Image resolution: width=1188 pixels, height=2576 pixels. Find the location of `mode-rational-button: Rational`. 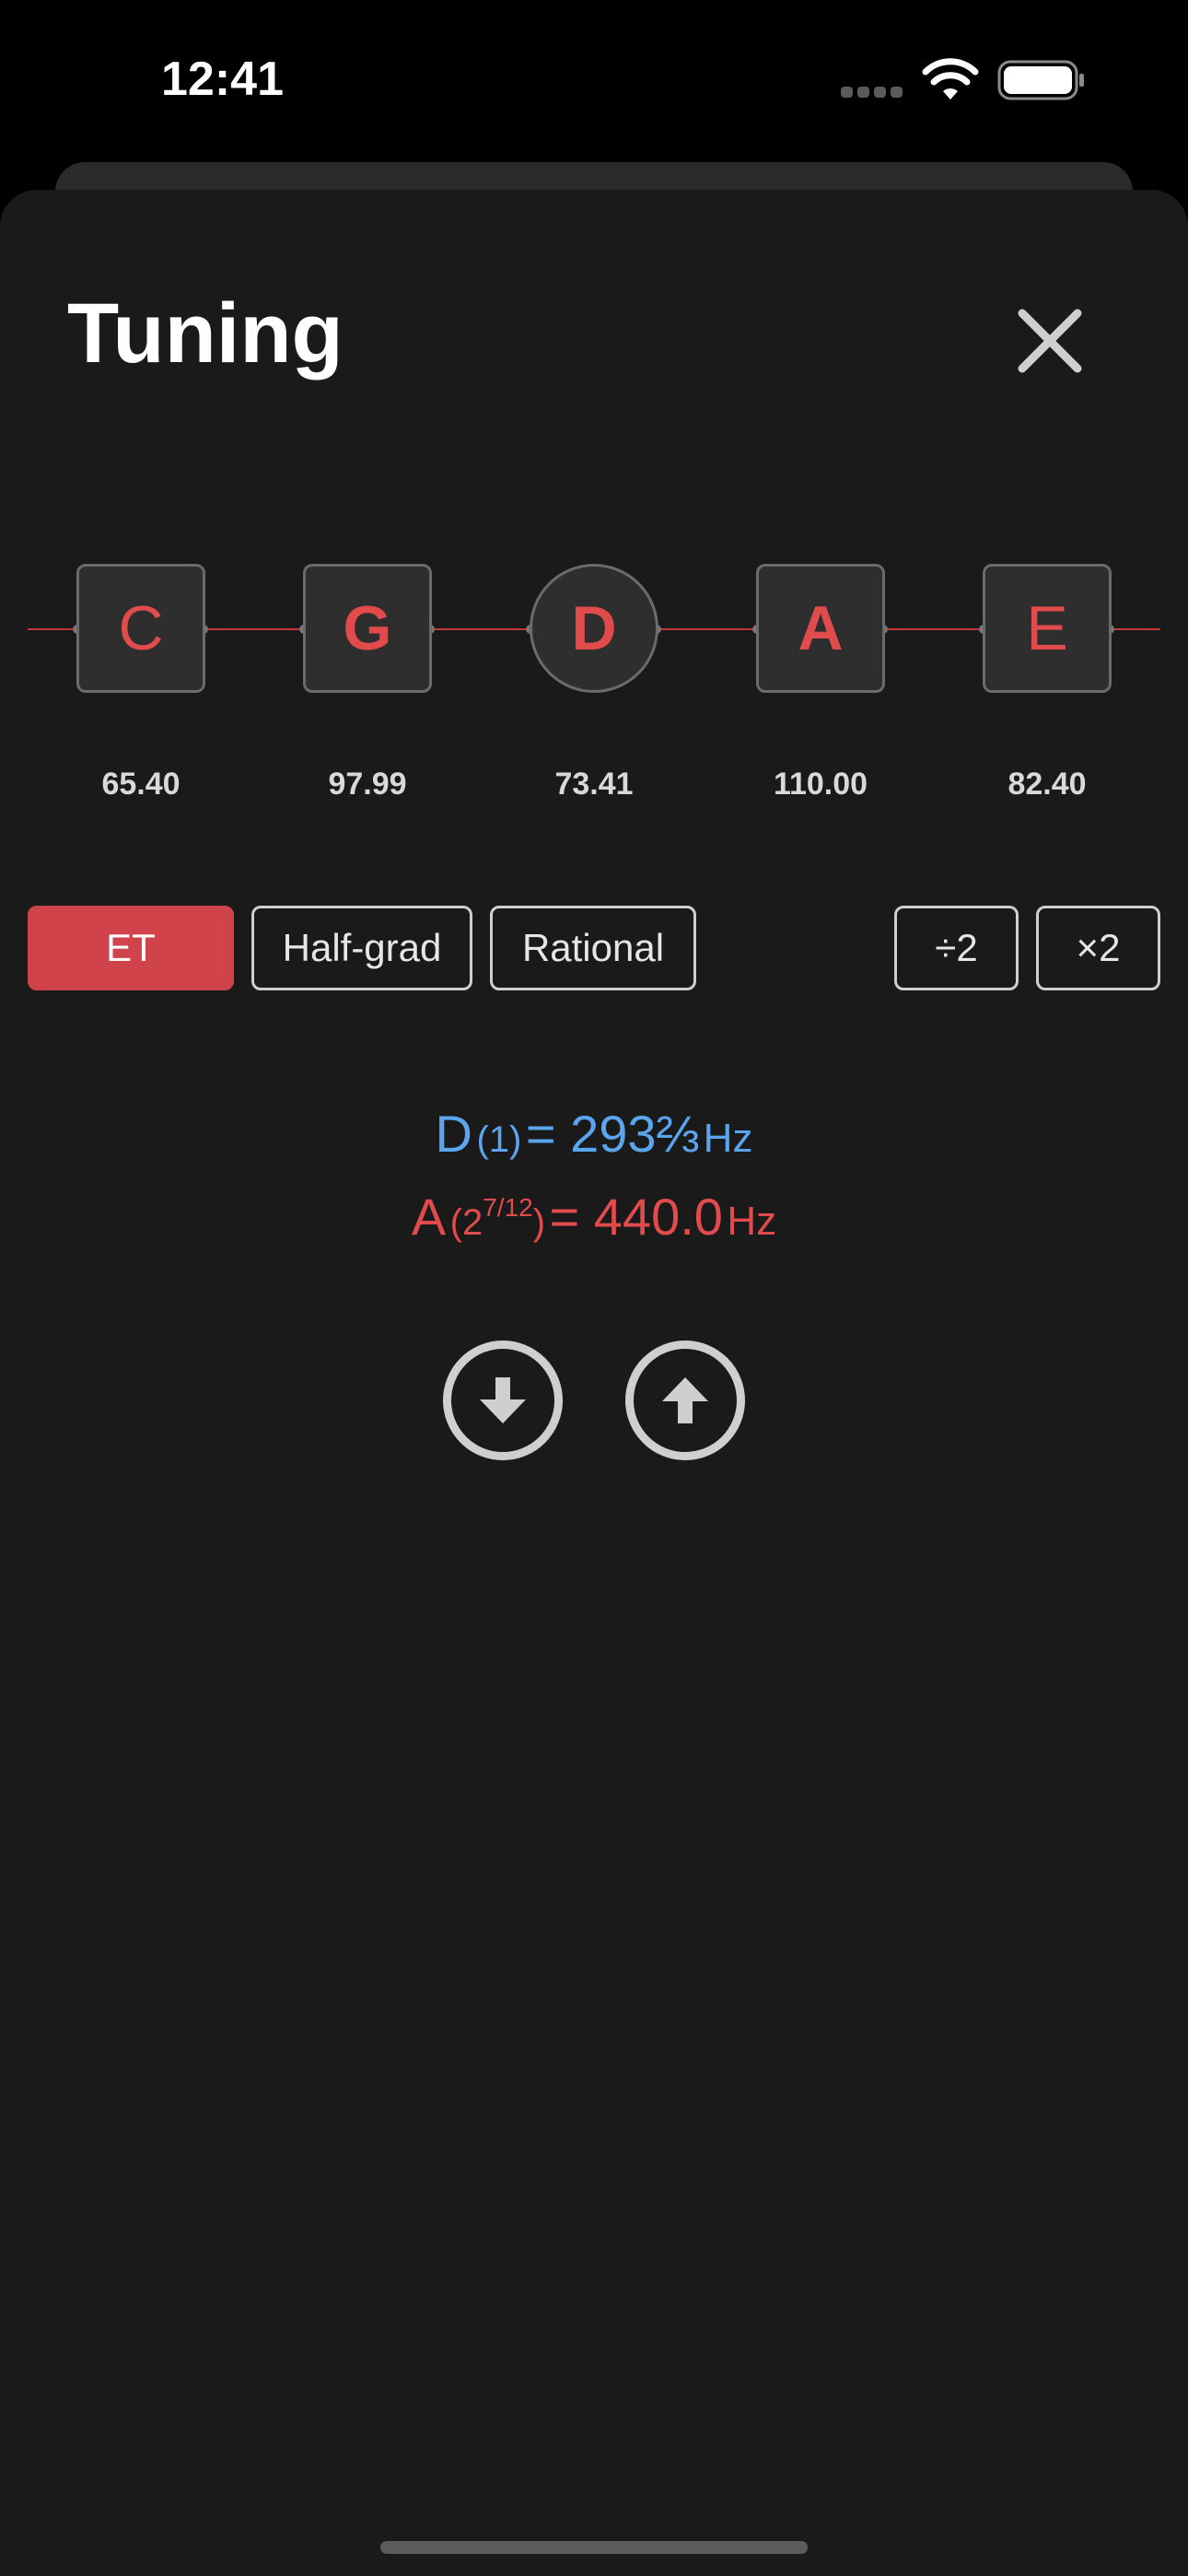

mode-rational-button: Rational is located at coordinates (593, 948).